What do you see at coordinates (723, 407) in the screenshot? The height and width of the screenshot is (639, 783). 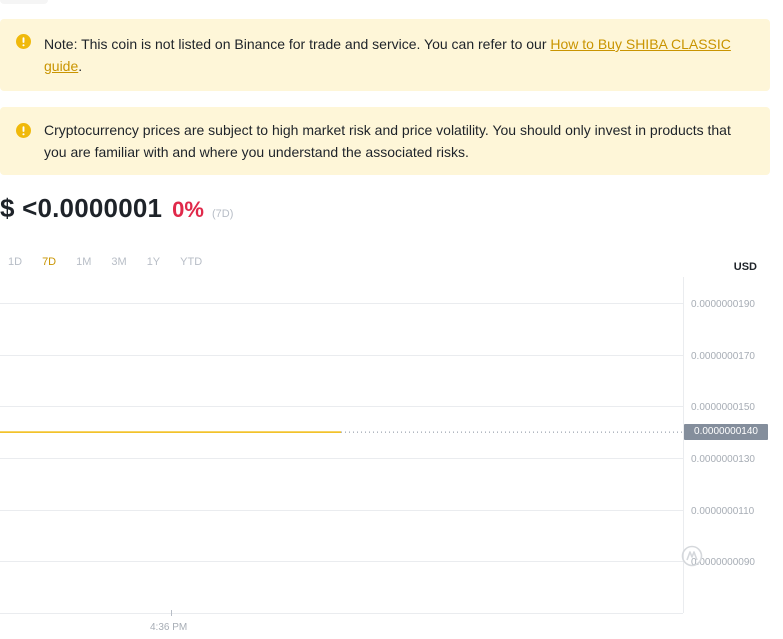 I see `y-tick-label: 0.0000000150` at bounding box center [723, 407].